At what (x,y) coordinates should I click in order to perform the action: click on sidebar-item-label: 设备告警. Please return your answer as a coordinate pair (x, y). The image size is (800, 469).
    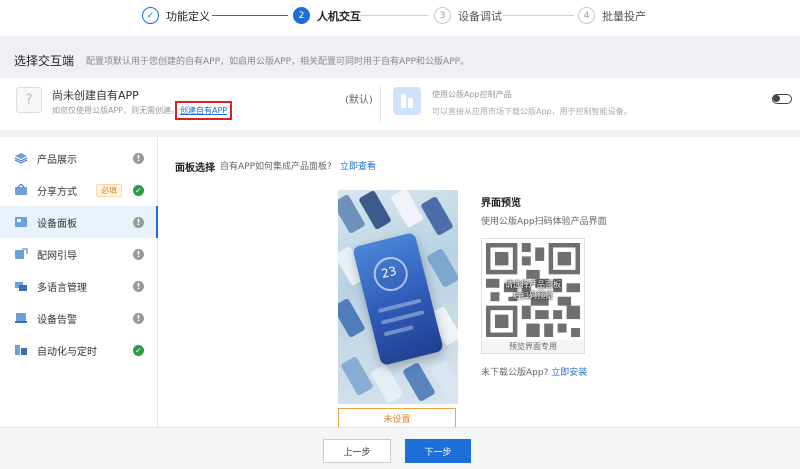
    Looking at the image, I should click on (57, 320).